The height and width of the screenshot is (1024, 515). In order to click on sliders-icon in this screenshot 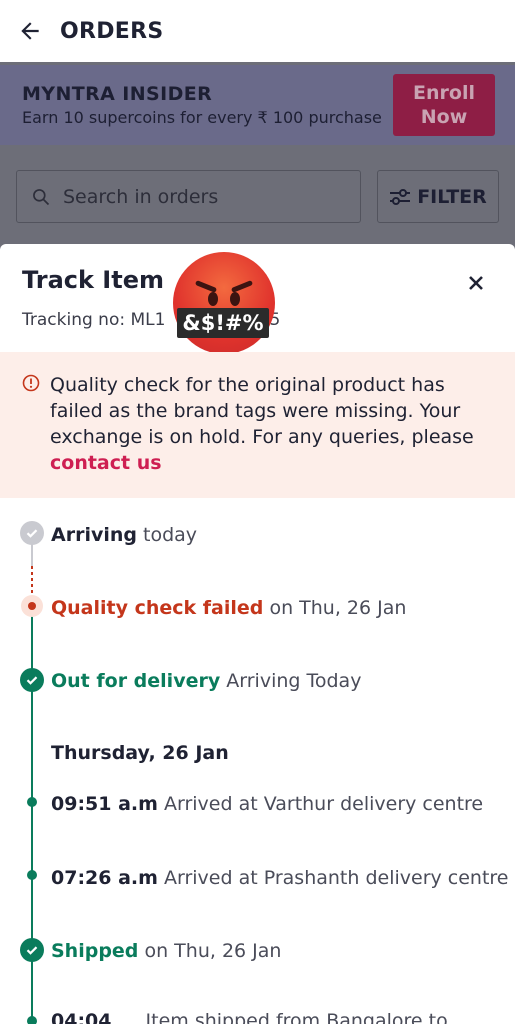, I will do `click(400, 196)`.